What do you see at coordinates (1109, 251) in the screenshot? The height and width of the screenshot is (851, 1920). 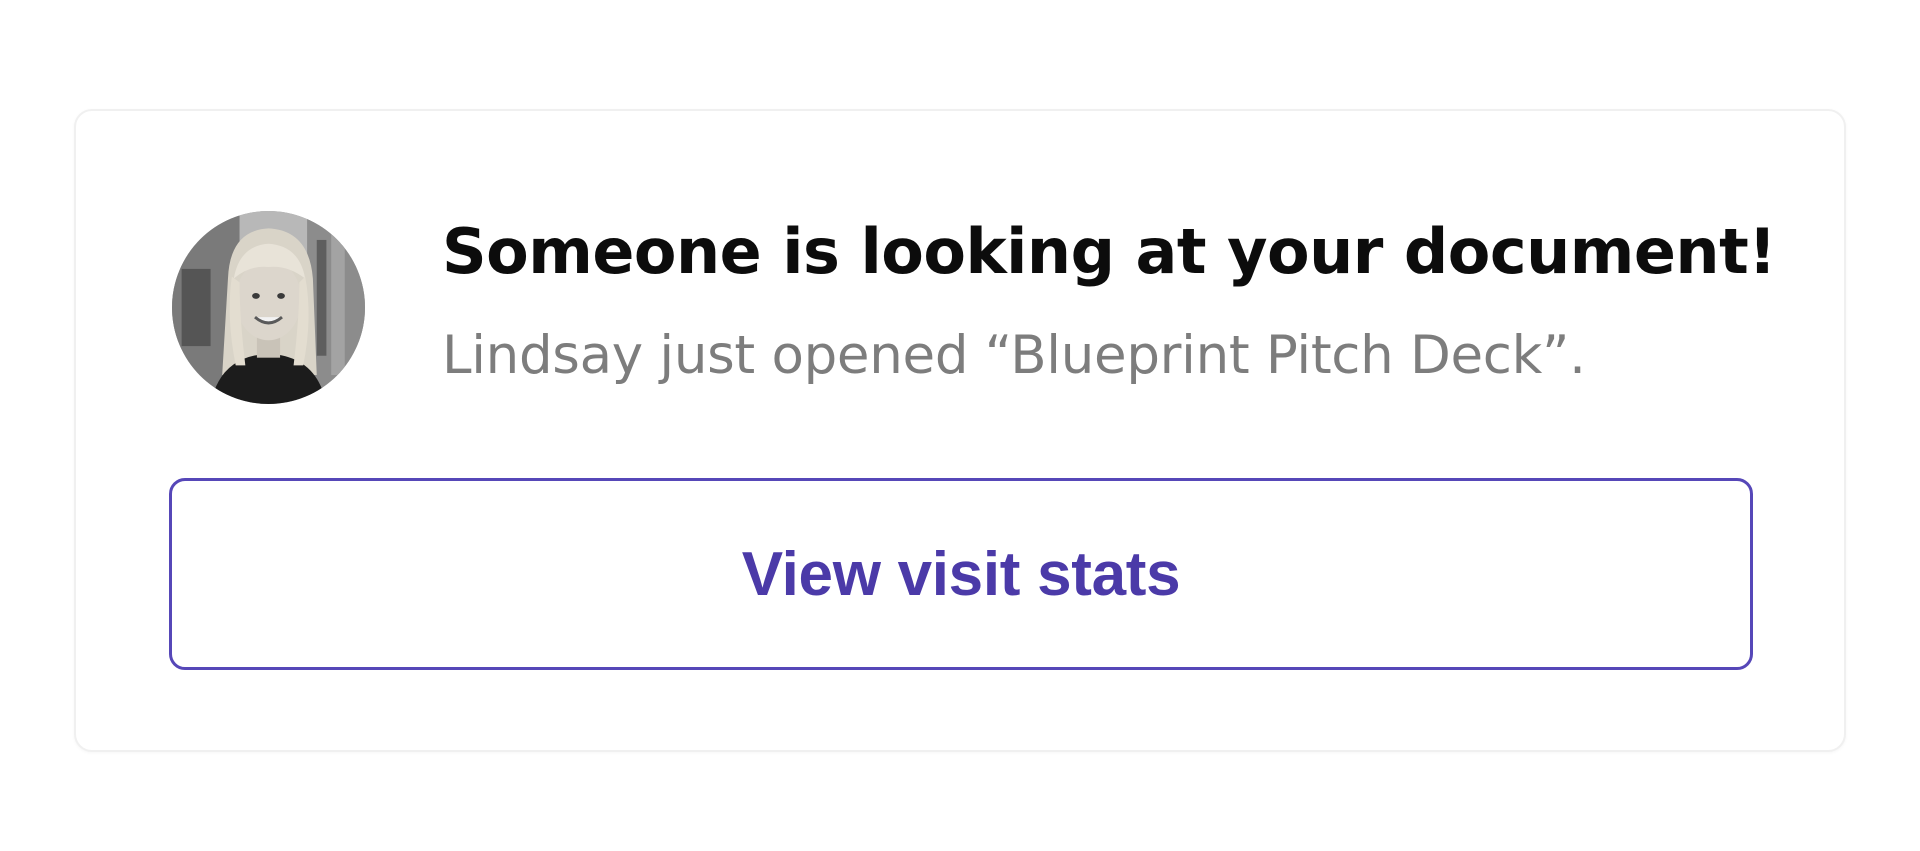 I see `notification-title: Someone is looking at your document!` at bounding box center [1109, 251].